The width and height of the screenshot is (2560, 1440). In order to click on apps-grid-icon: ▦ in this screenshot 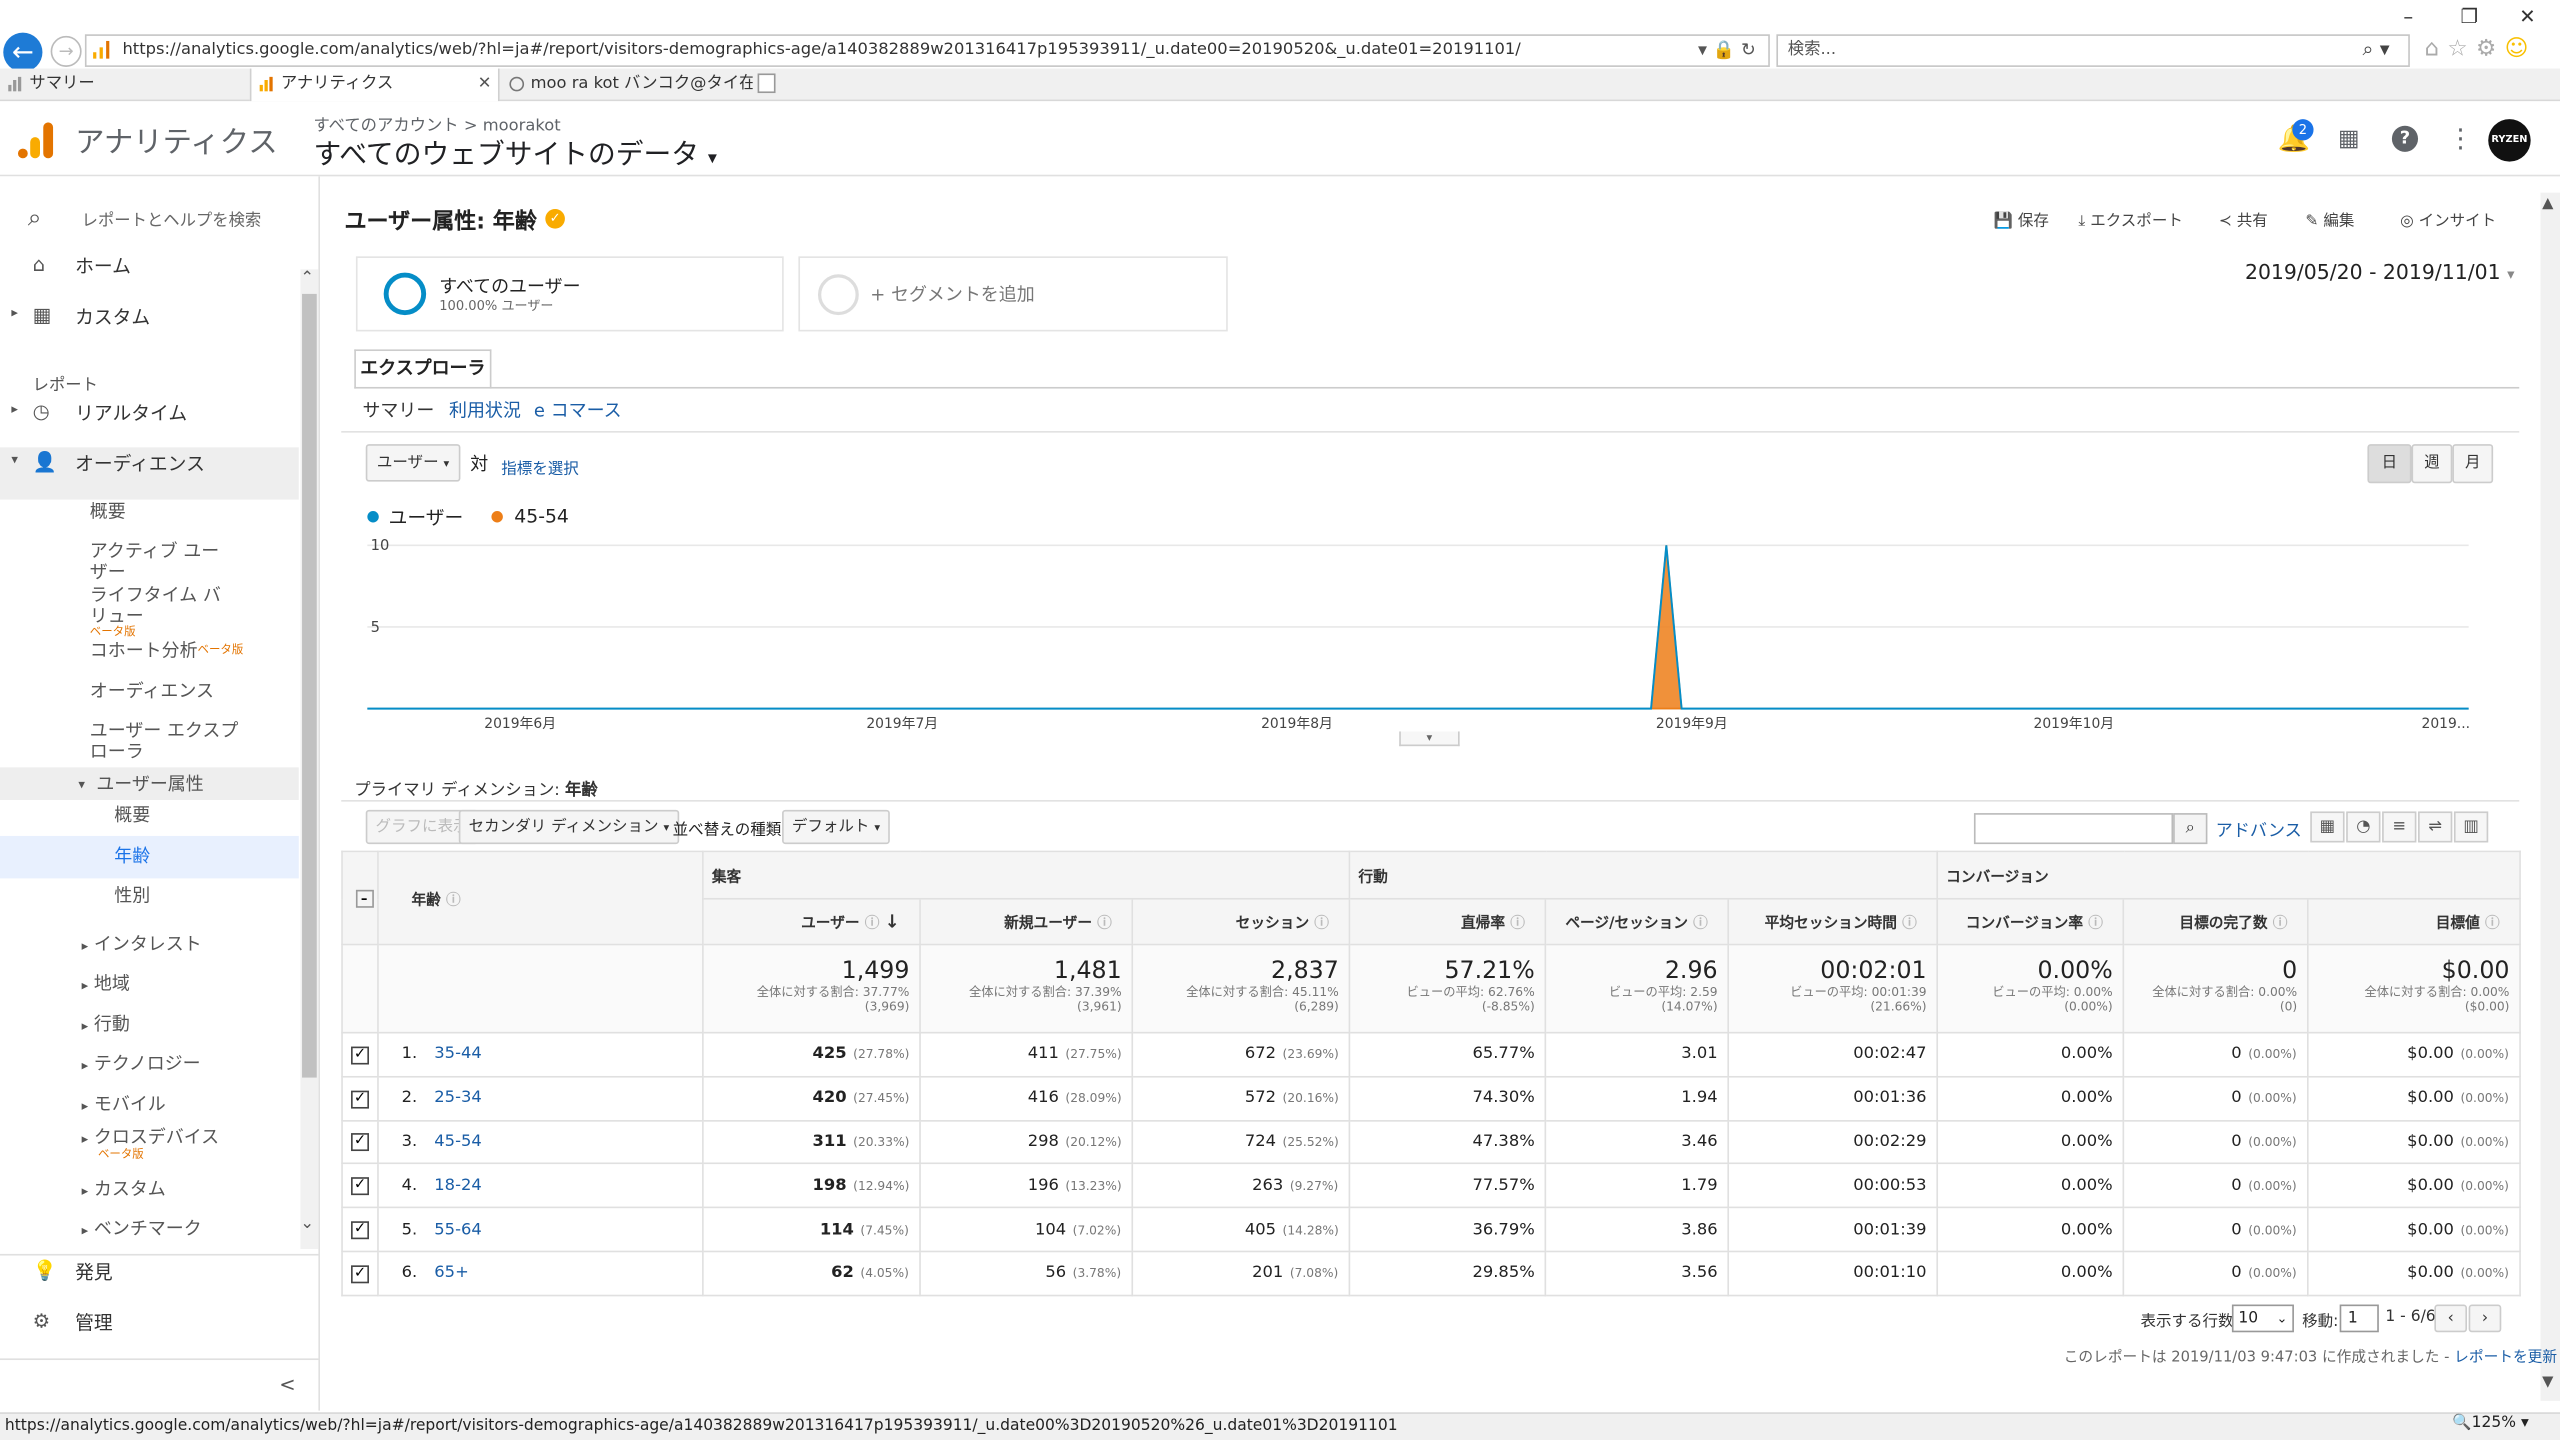, I will do `click(2349, 139)`.